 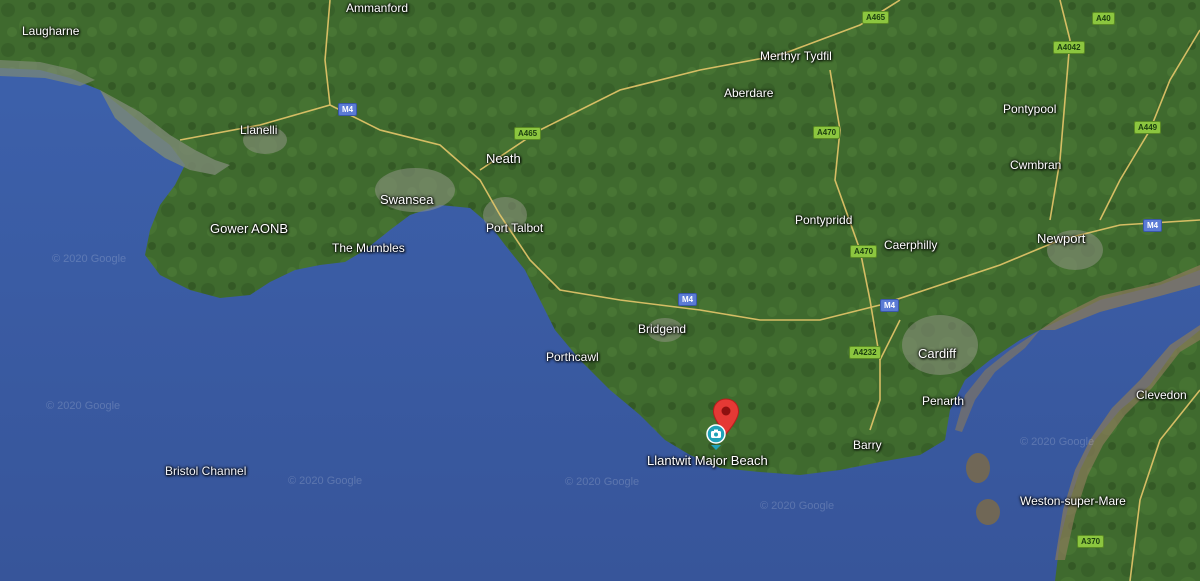 I want to click on label-penarth: Penarth, so click(x=943, y=401).